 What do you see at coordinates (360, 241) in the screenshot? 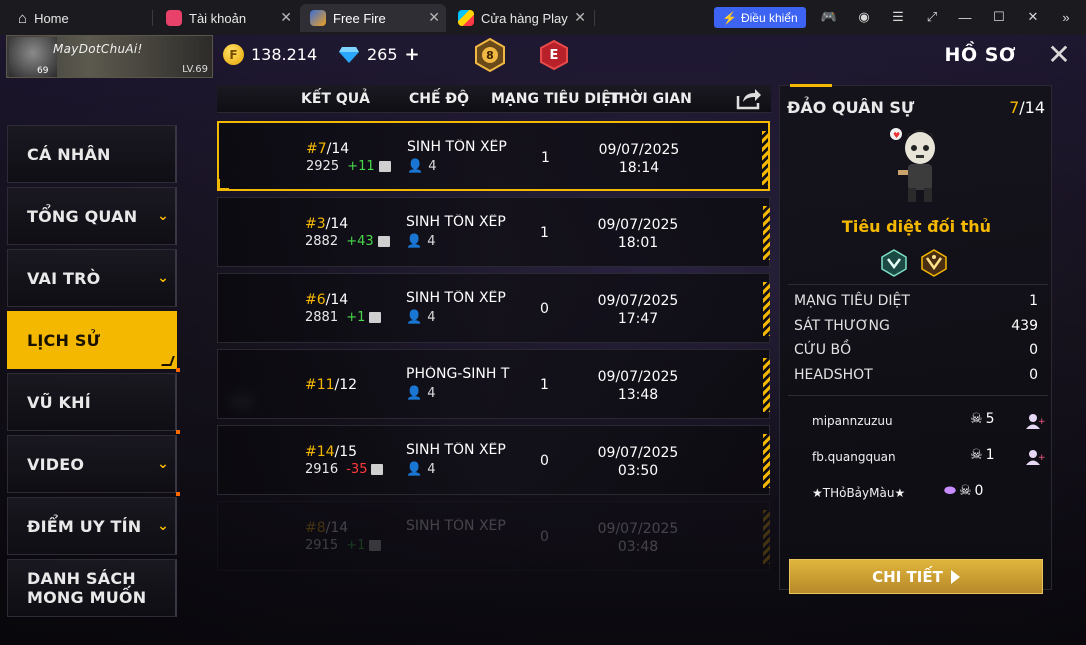
I see `points-change: +43` at bounding box center [360, 241].